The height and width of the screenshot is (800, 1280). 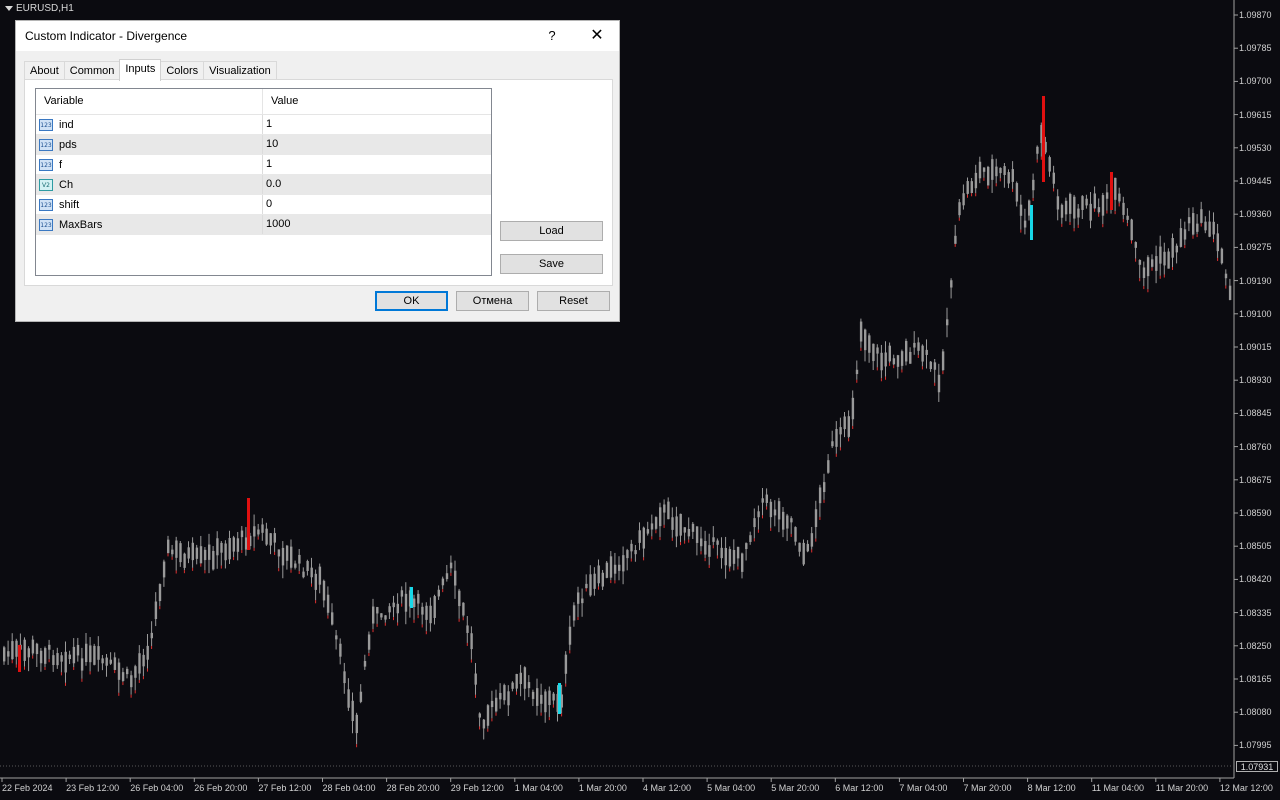 What do you see at coordinates (46, 204) in the screenshot?
I see `integer-type-icon: 123` at bounding box center [46, 204].